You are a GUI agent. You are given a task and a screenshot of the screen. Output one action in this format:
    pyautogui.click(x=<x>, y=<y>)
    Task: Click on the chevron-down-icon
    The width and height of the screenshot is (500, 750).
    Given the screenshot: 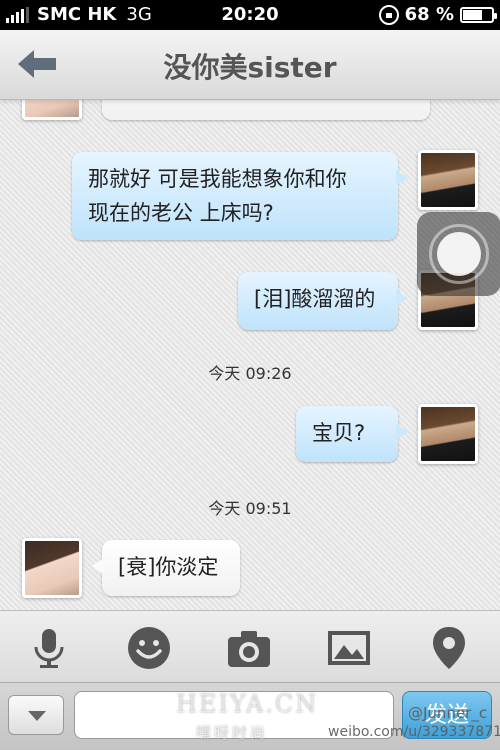 What is the action you would take?
    pyautogui.click(x=36, y=715)
    